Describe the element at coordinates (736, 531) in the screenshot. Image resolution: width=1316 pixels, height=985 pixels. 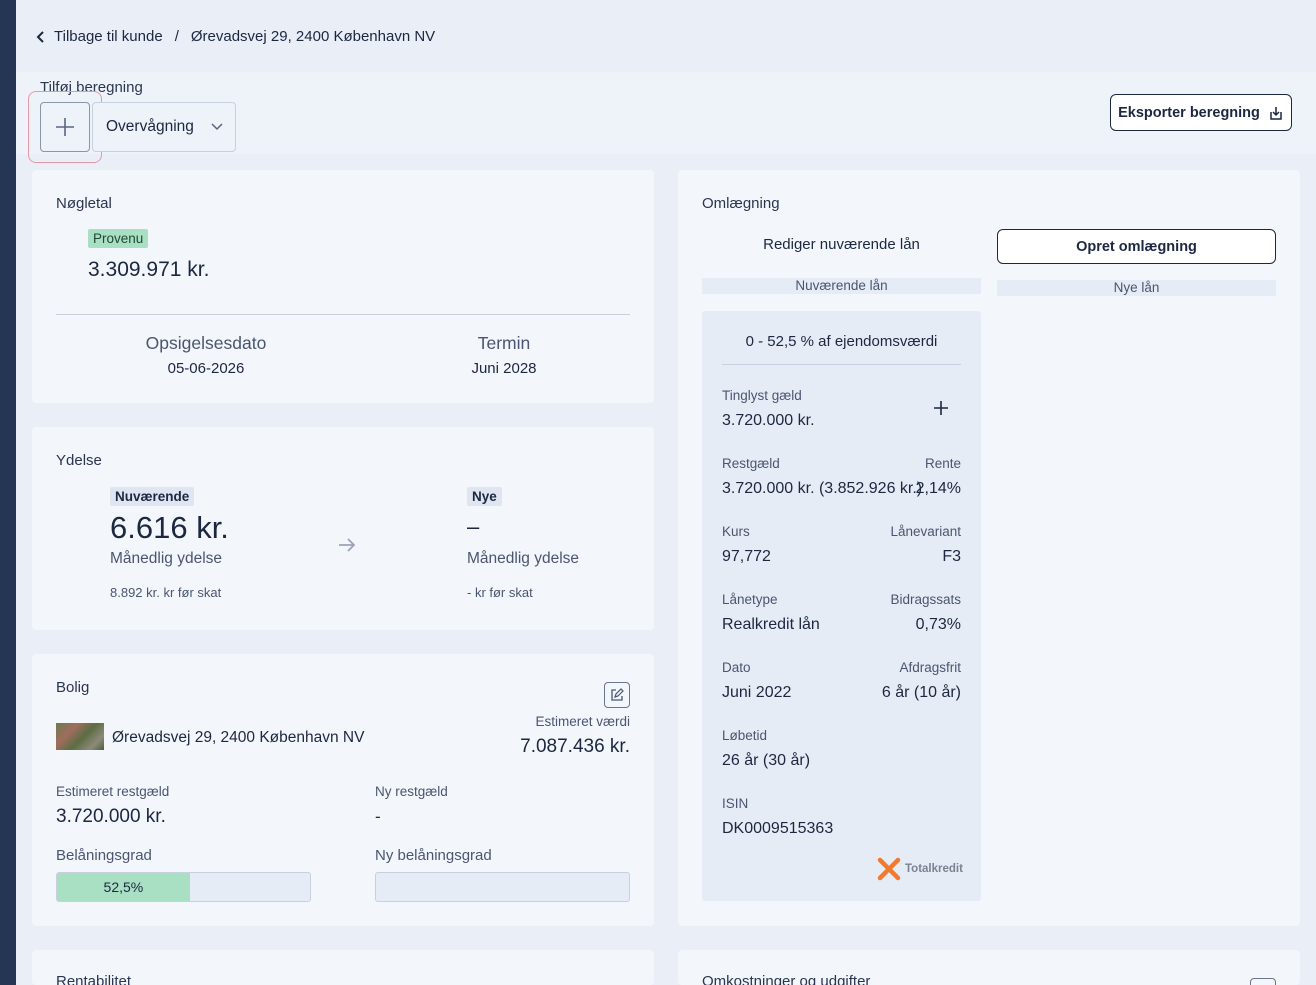
I see `kurs-label: Kurs` at that location.